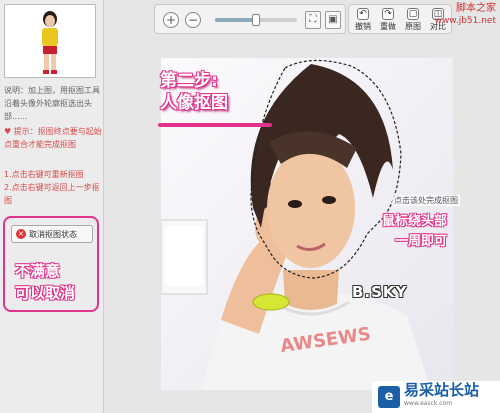 This screenshot has height=413, width=500. What do you see at coordinates (363, 14) in the screenshot?
I see `undo-icon: ↶` at bounding box center [363, 14].